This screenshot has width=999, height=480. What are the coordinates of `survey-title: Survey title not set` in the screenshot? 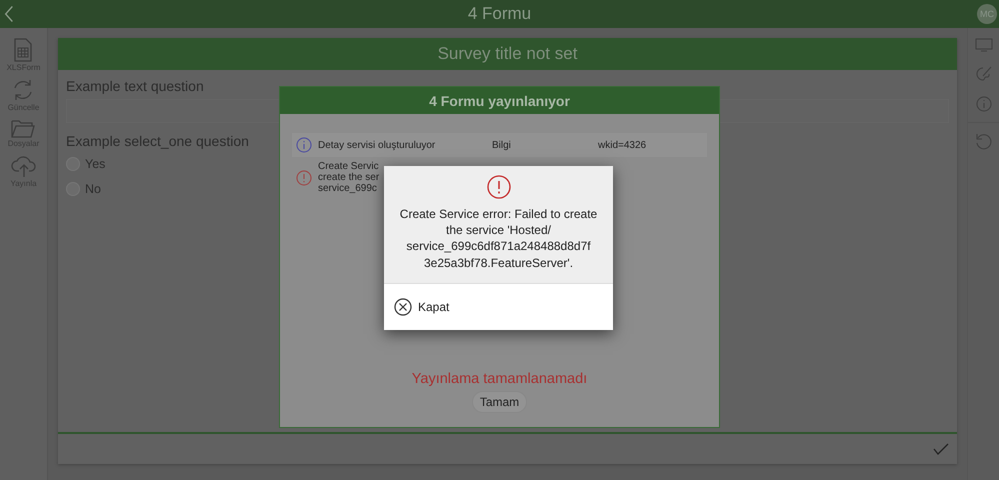 It's located at (508, 54).